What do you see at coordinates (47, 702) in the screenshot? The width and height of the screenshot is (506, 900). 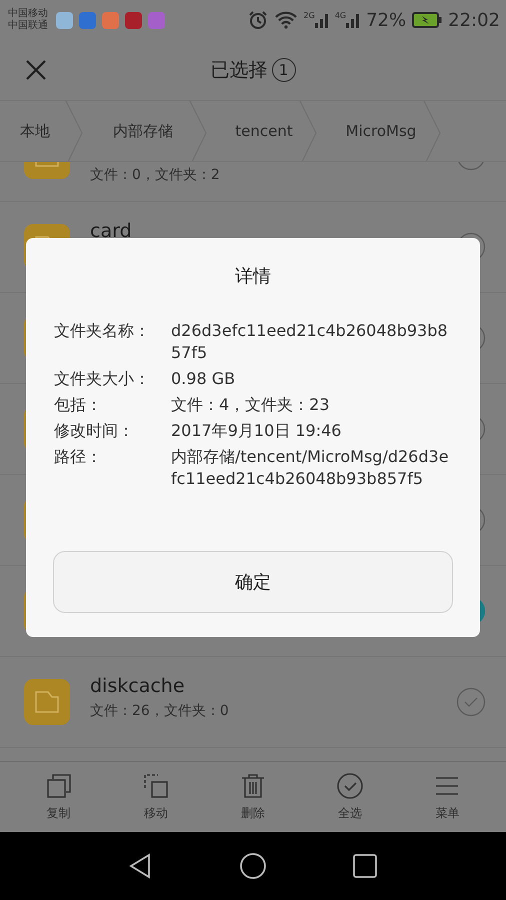 I see `folder-icon` at bounding box center [47, 702].